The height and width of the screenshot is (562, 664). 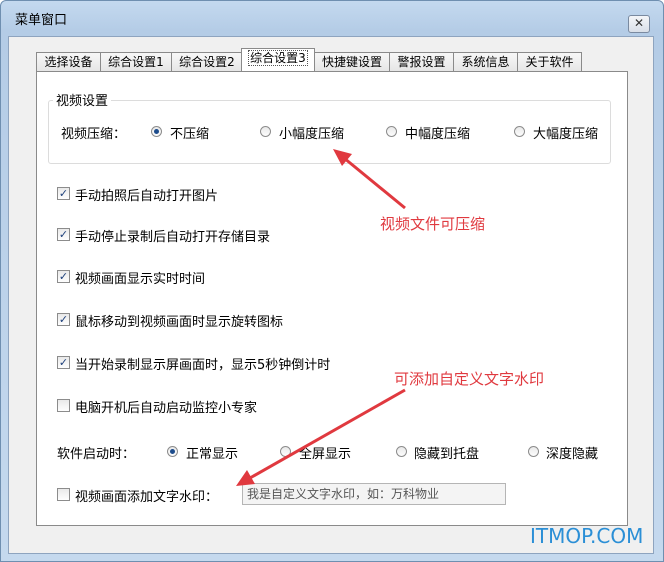 I want to click on tab-general-3: 综合设置3, so click(x=278, y=59).